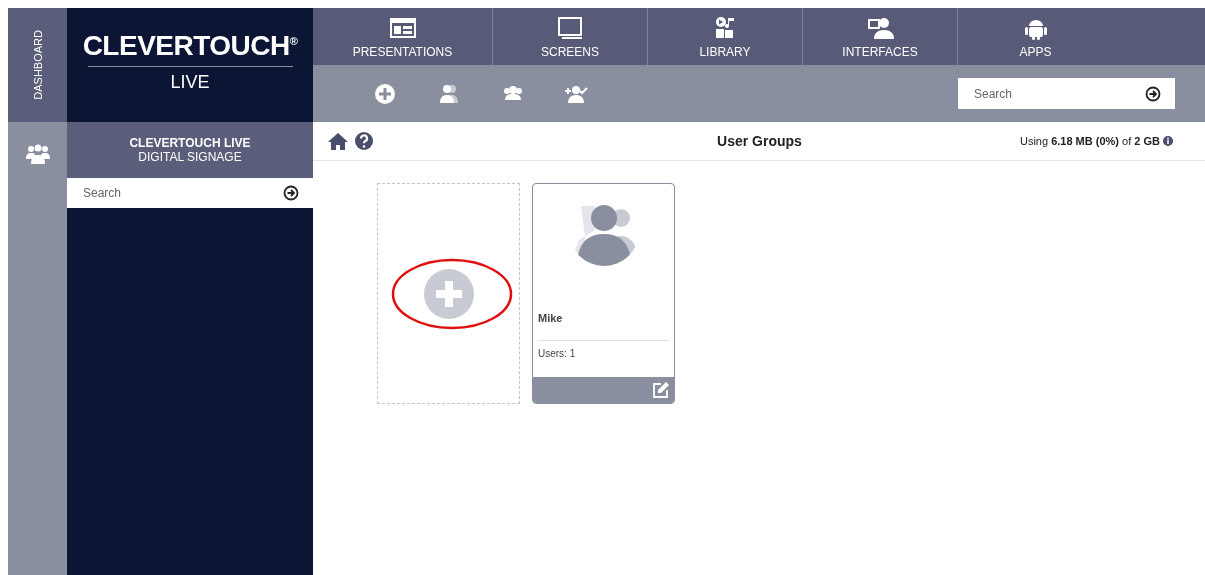  What do you see at coordinates (37, 65) in the screenshot?
I see `dashboard-tab: DASHBOARD` at bounding box center [37, 65].